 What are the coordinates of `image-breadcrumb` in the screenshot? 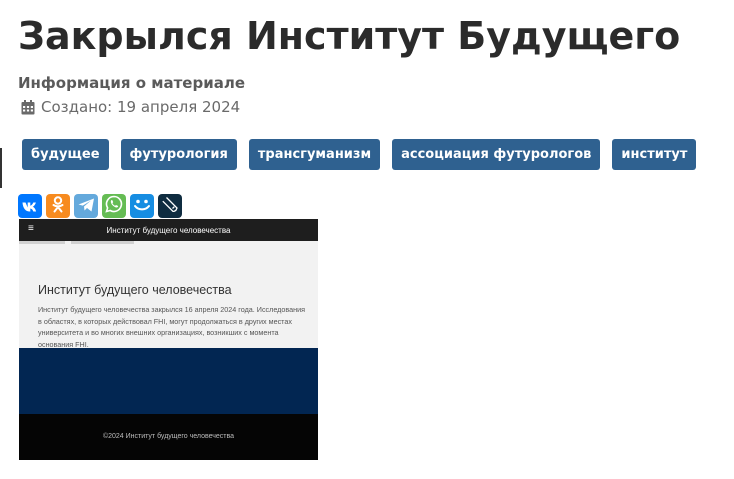 It's located at (76, 242).